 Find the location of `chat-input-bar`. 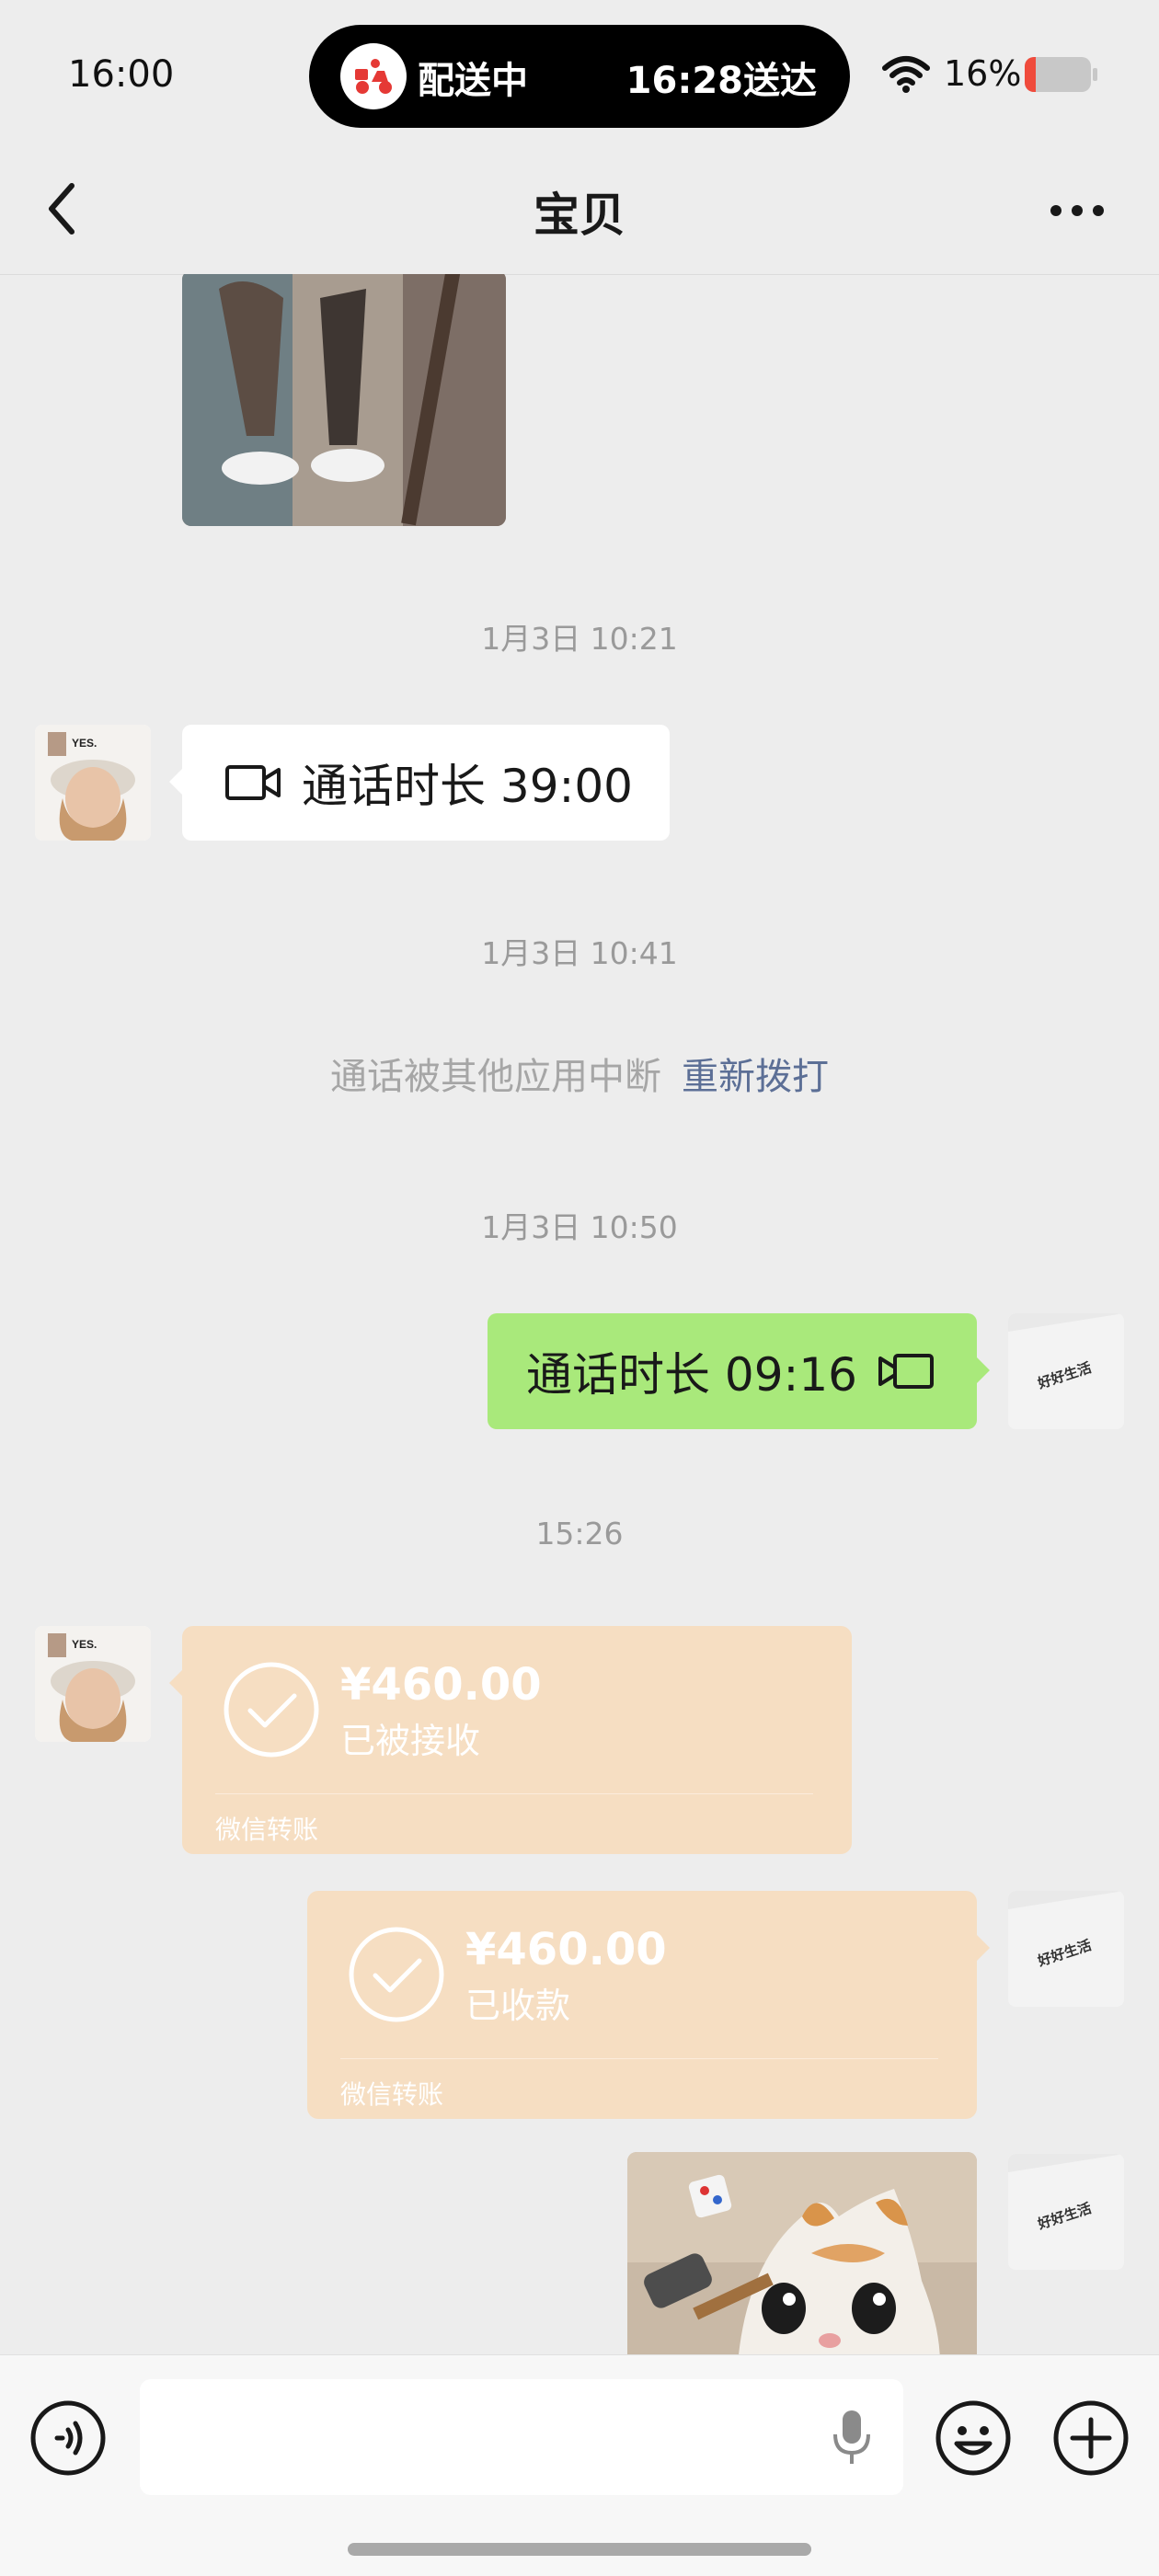

chat-input-bar is located at coordinates (579, 2465).